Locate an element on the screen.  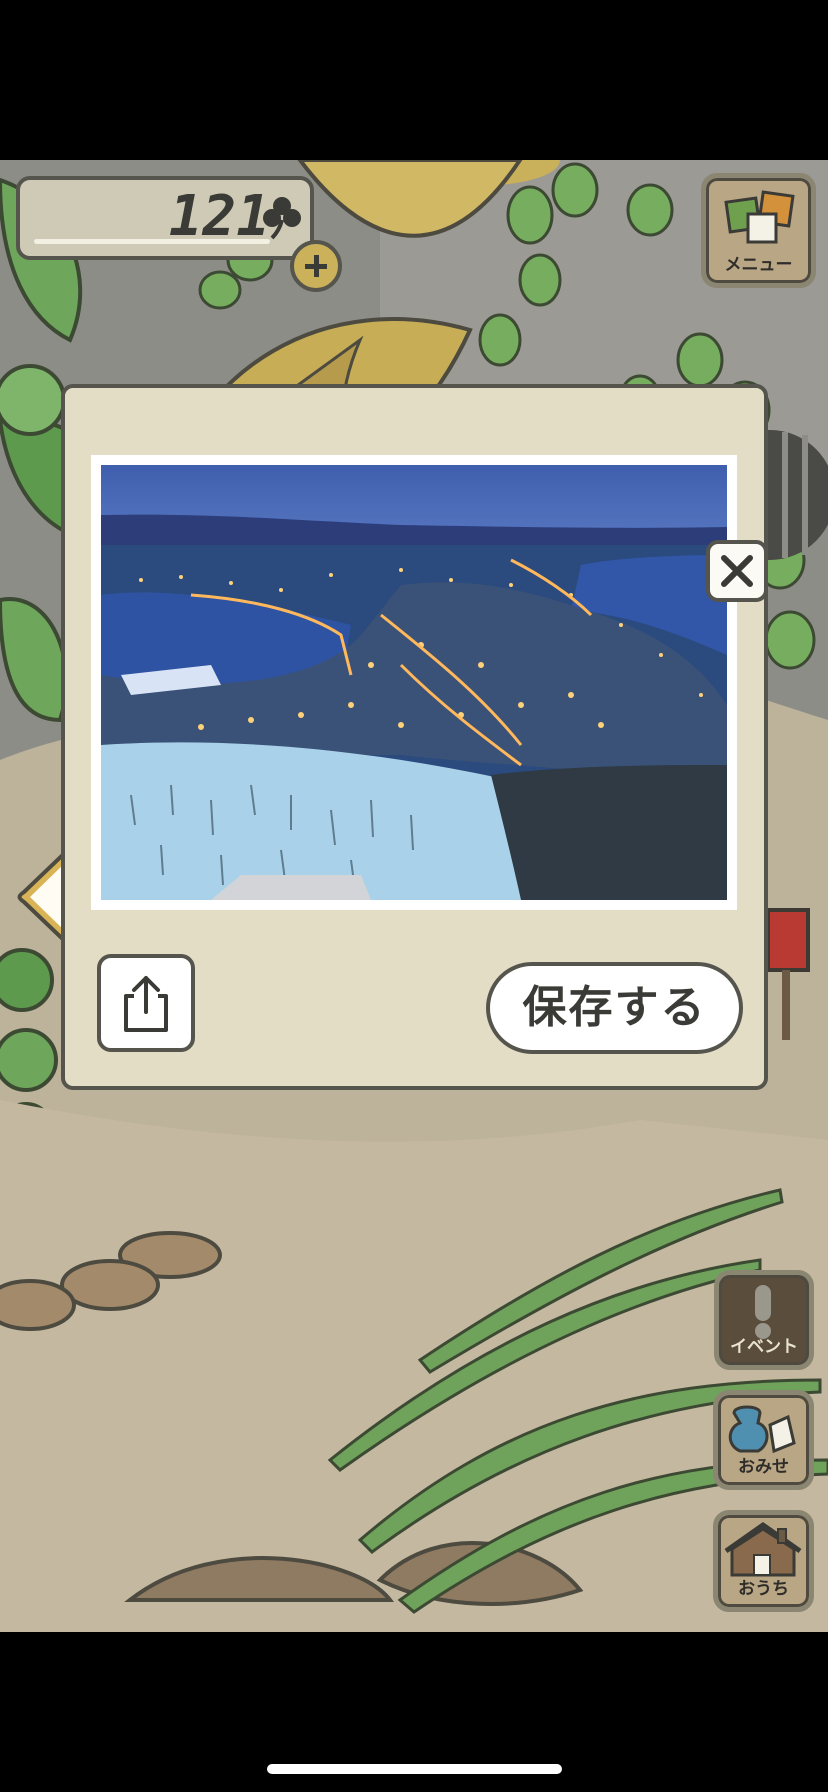
clover-icon is located at coordinates (282, 218).